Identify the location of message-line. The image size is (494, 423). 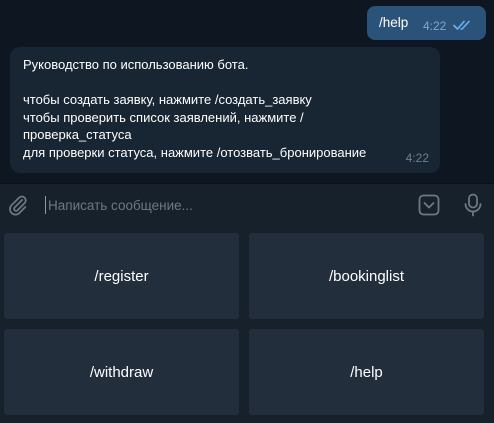
(194, 83).